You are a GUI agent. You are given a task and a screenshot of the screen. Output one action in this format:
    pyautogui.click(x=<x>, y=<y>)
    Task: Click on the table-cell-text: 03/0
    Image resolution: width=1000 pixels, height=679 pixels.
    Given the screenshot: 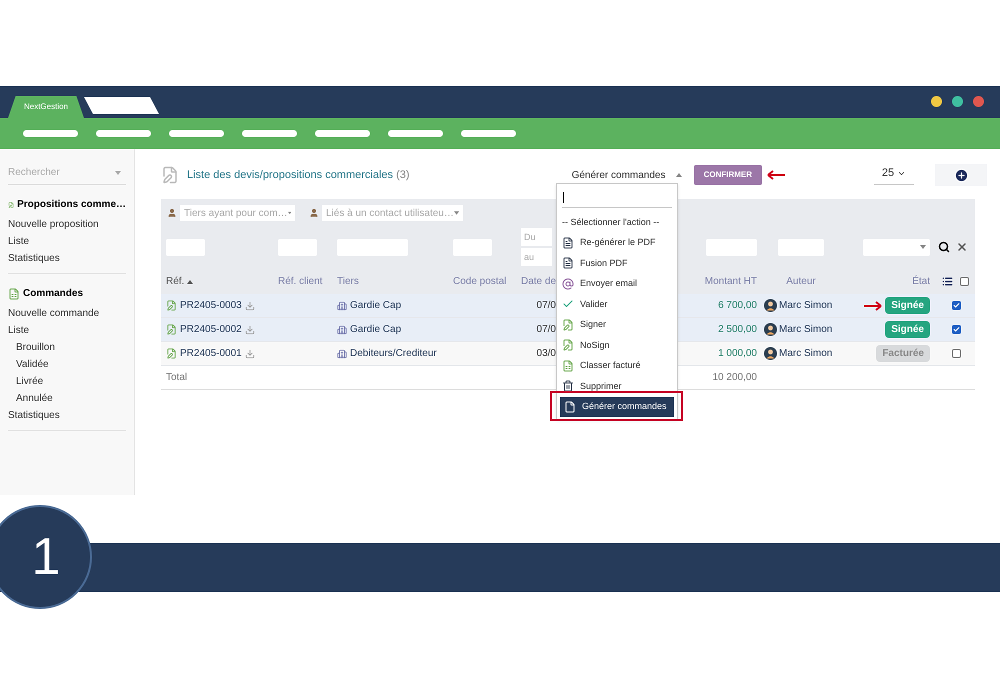 What is the action you would take?
    pyautogui.click(x=546, y=354)
    